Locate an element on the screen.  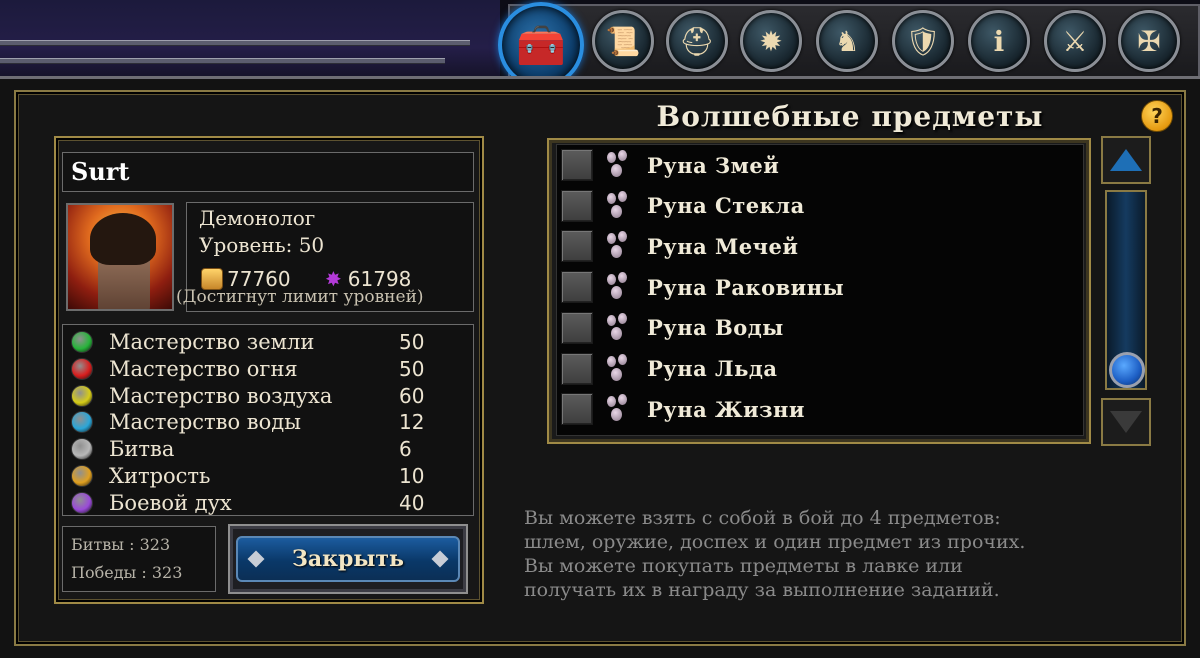
scroll-tab: 📜 is located at coordinates (623, 41).